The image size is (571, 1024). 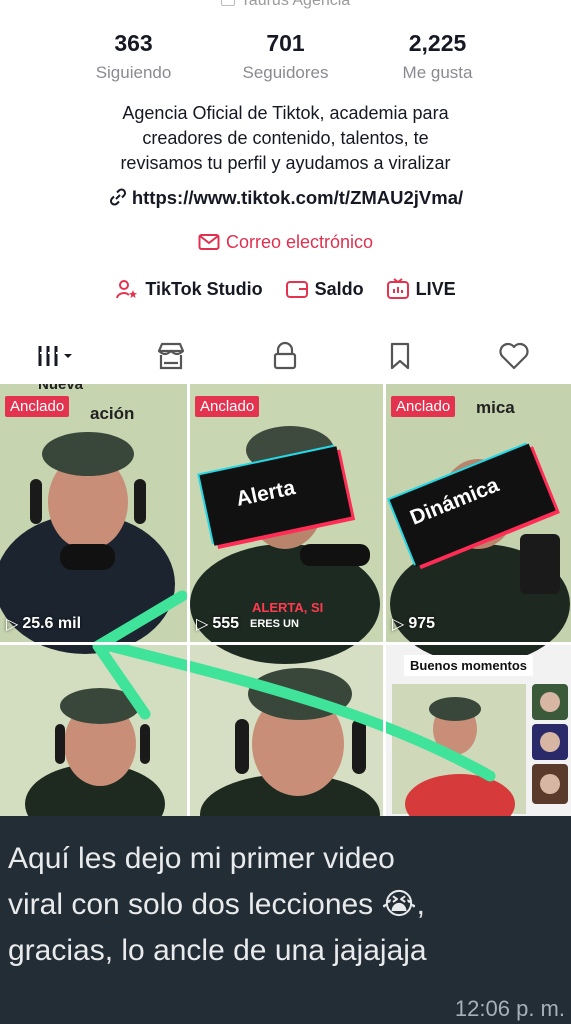 I want to click on tab-liked, so click(x=514, y=356).